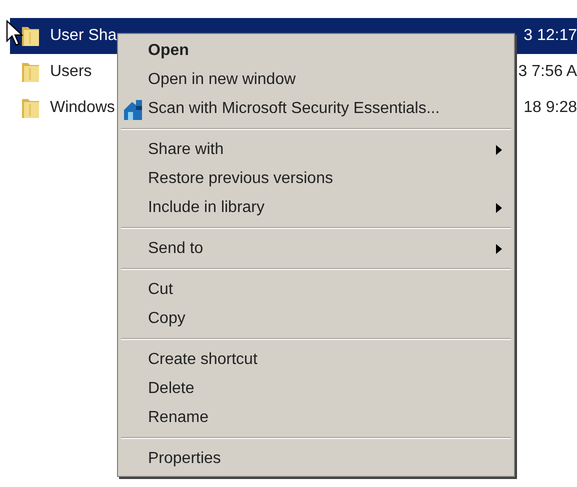  I want to click on file-date: 18 9:28, so click(550, 108).